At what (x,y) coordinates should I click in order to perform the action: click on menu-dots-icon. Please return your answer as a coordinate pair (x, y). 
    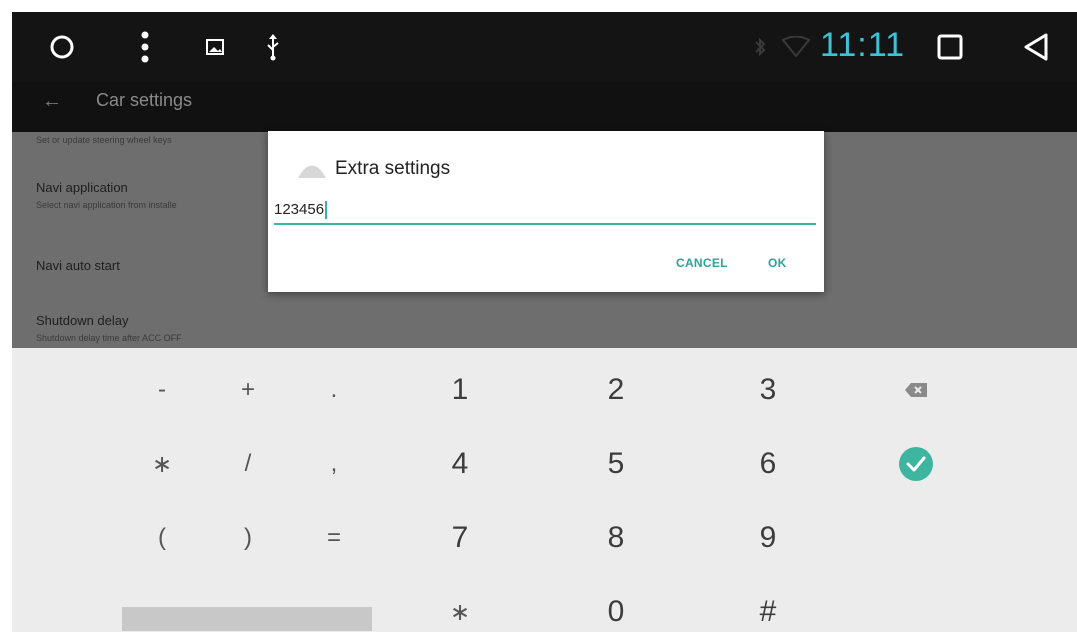
    Looking at the image, I should click on (145, 47).